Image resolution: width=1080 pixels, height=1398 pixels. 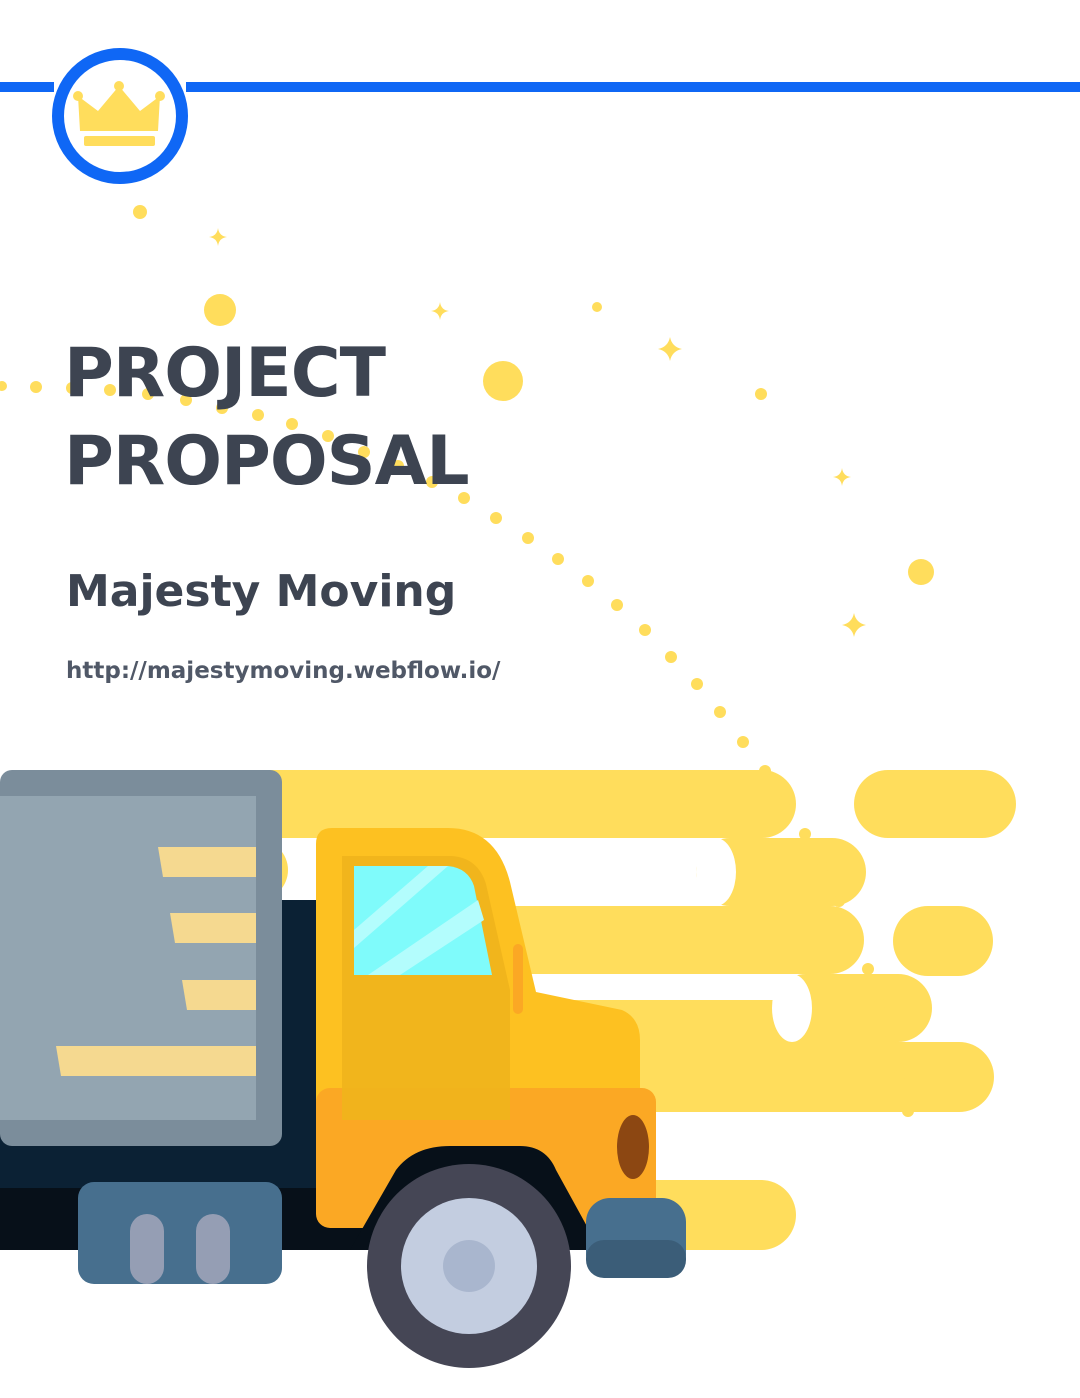 I want to click on title-line-2: PROPOSAL, so click(x=267, y=461).